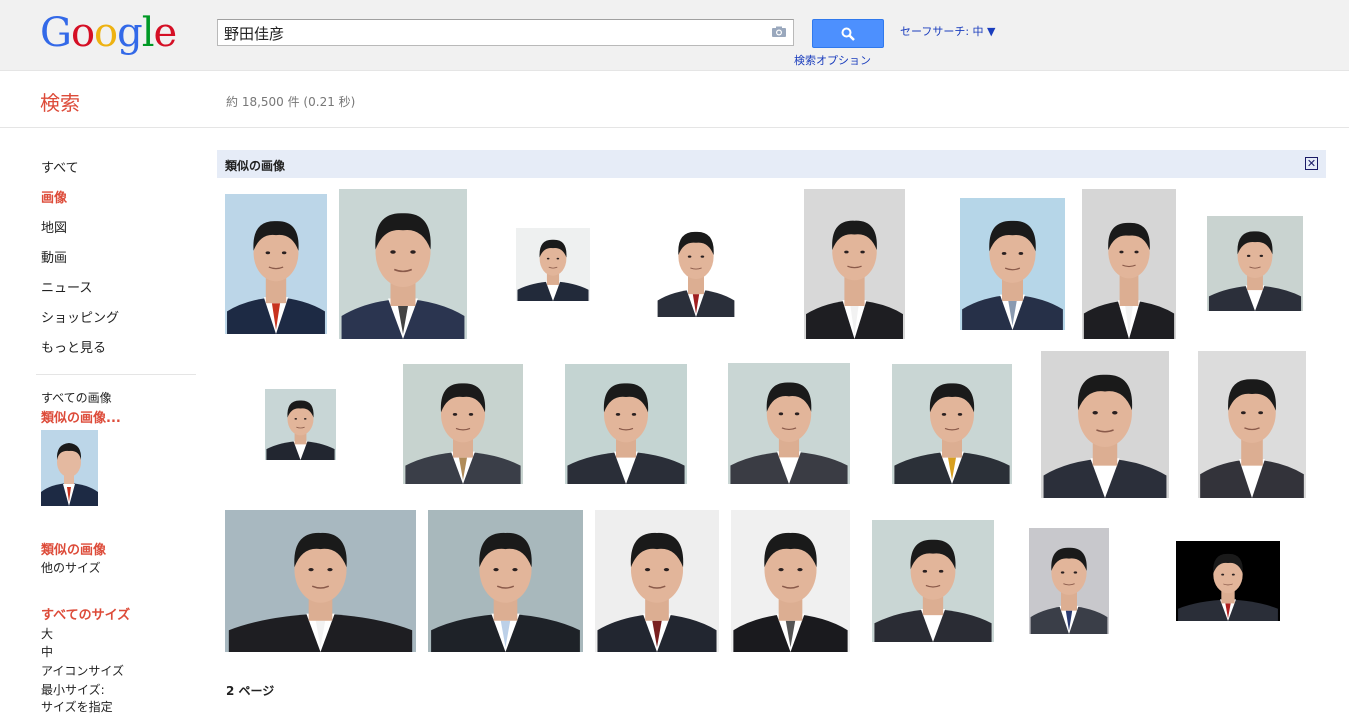 This screenshot has width=1349, height=715. What do you see at coordinates (47, 651) in the screenshot?
I see `size-medium-link: 中` at bounding box center [47, 651].